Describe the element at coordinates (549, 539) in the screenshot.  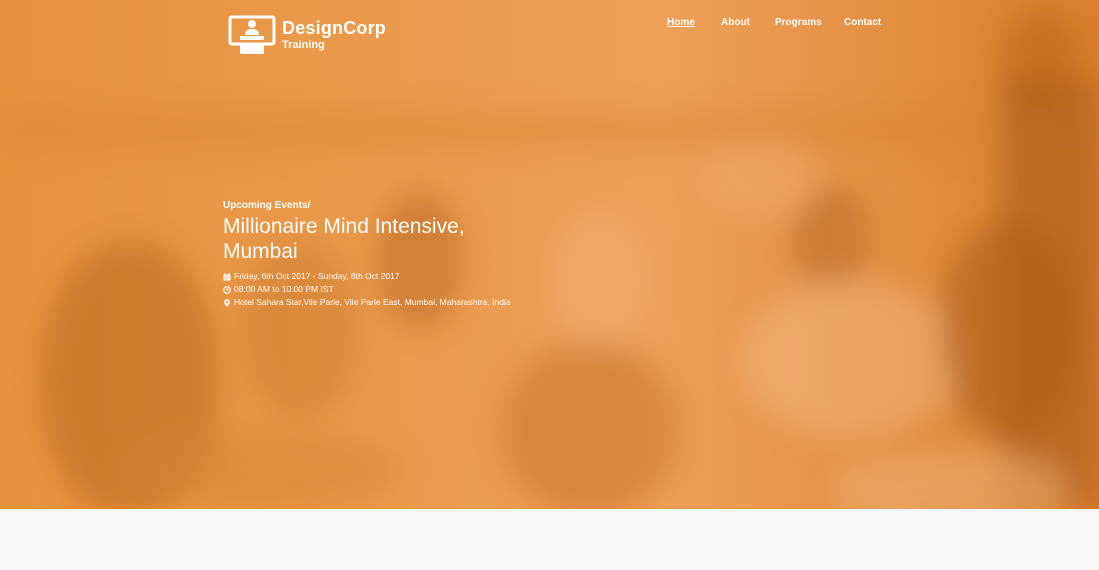
I see `page-content-area` at that location.